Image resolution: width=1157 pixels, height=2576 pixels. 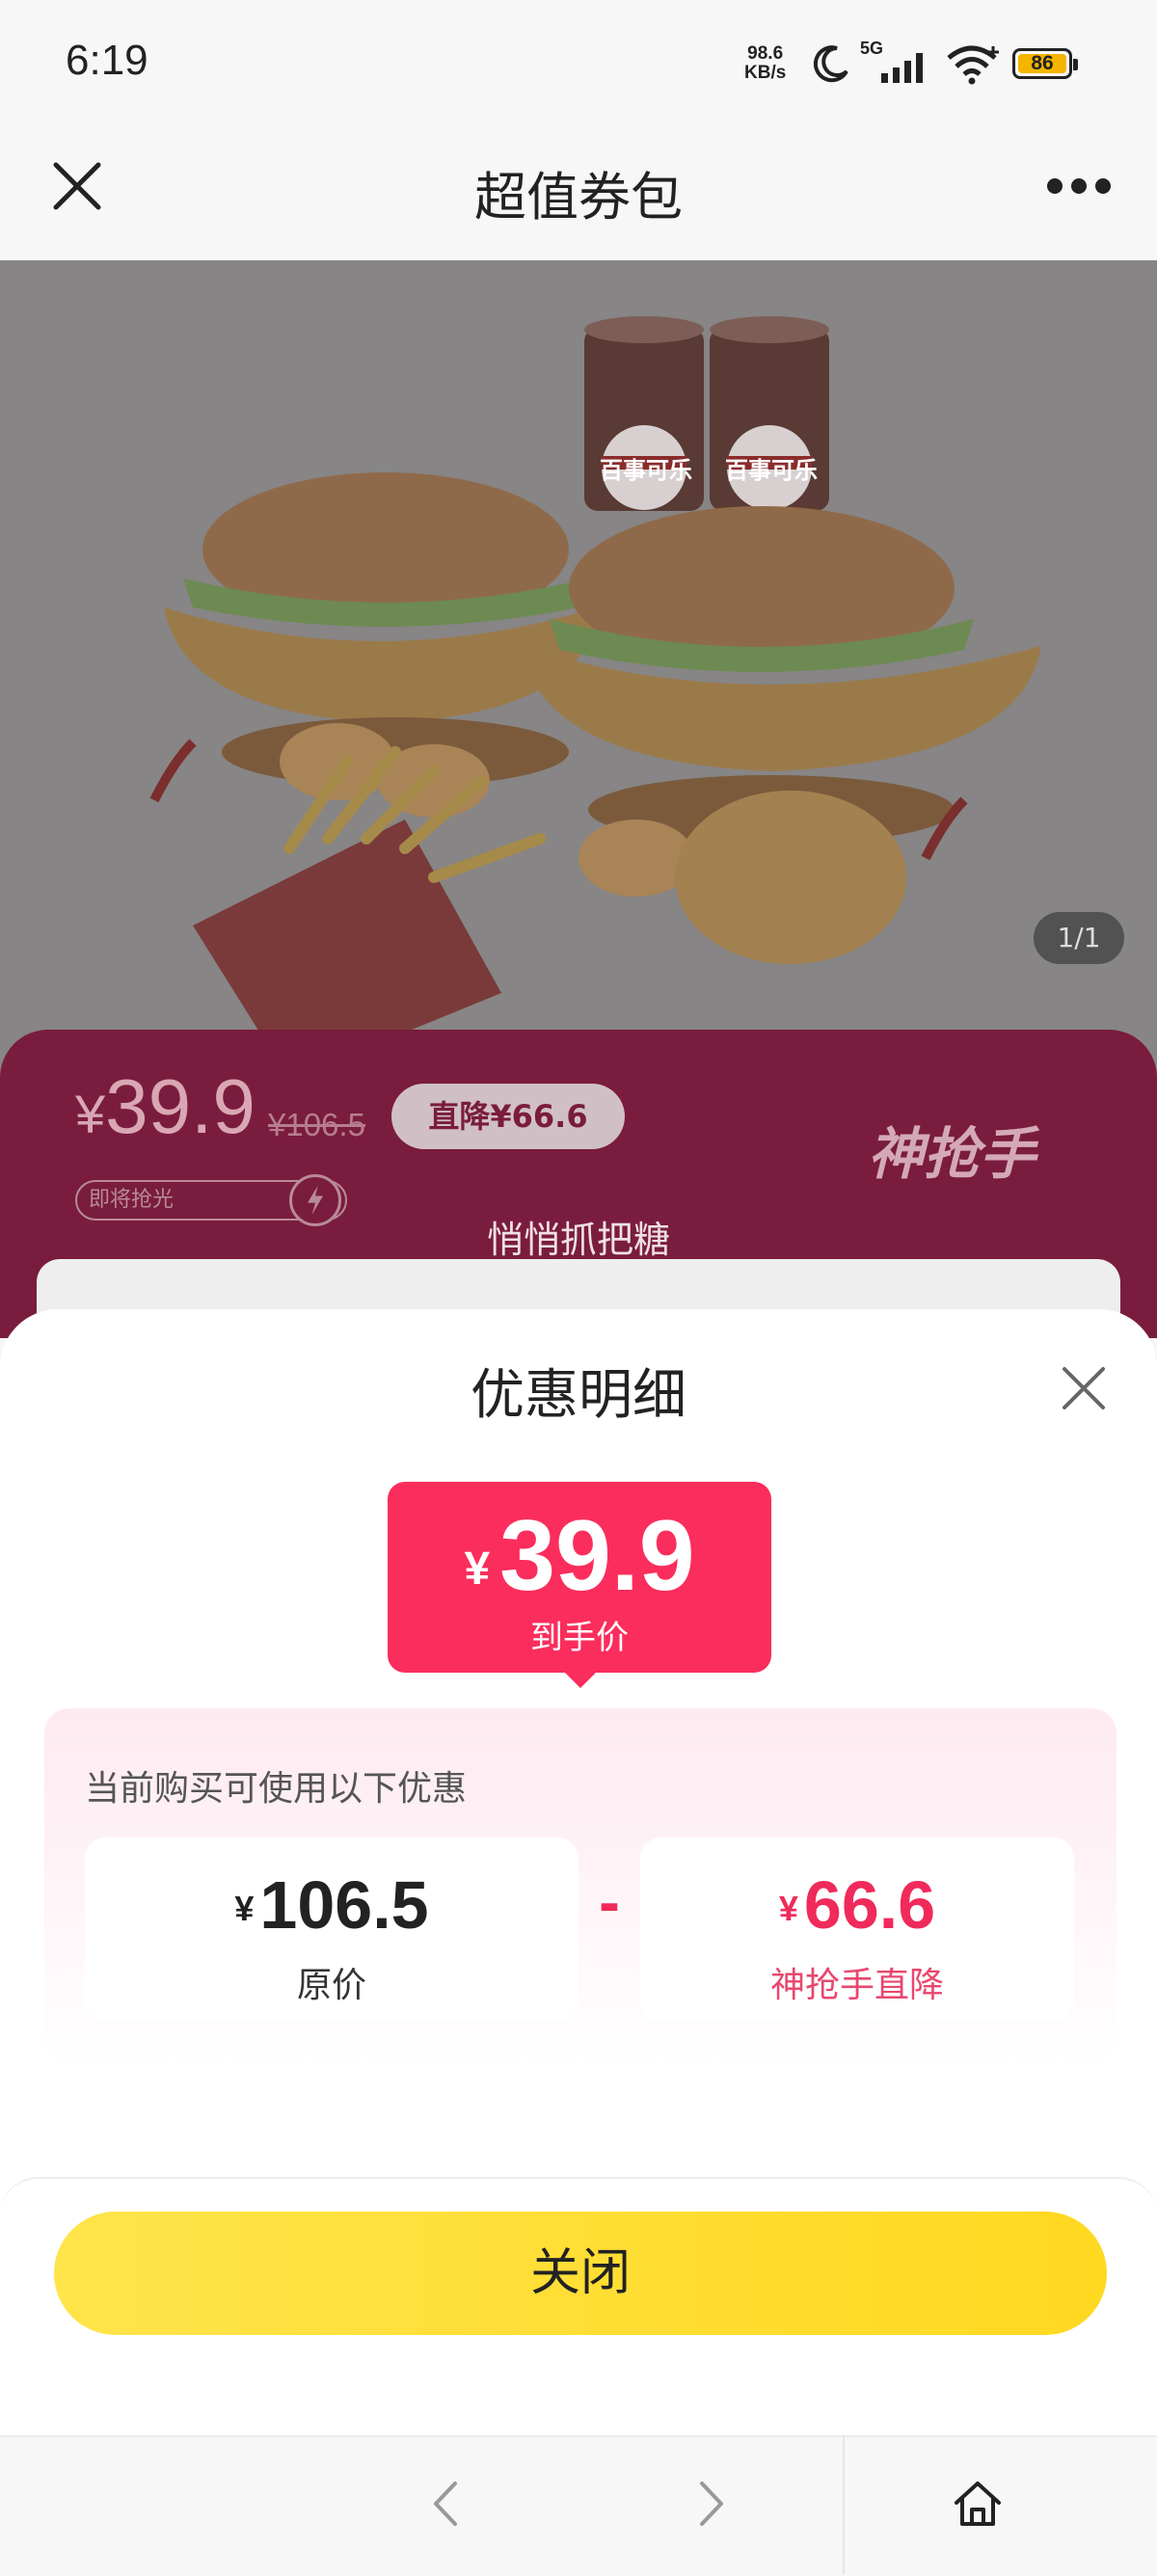 What do you see at coordinates (132, 1200) in the screenshot?
I see `rush-label: 即将抢光` at bounding box center [132, 1200].